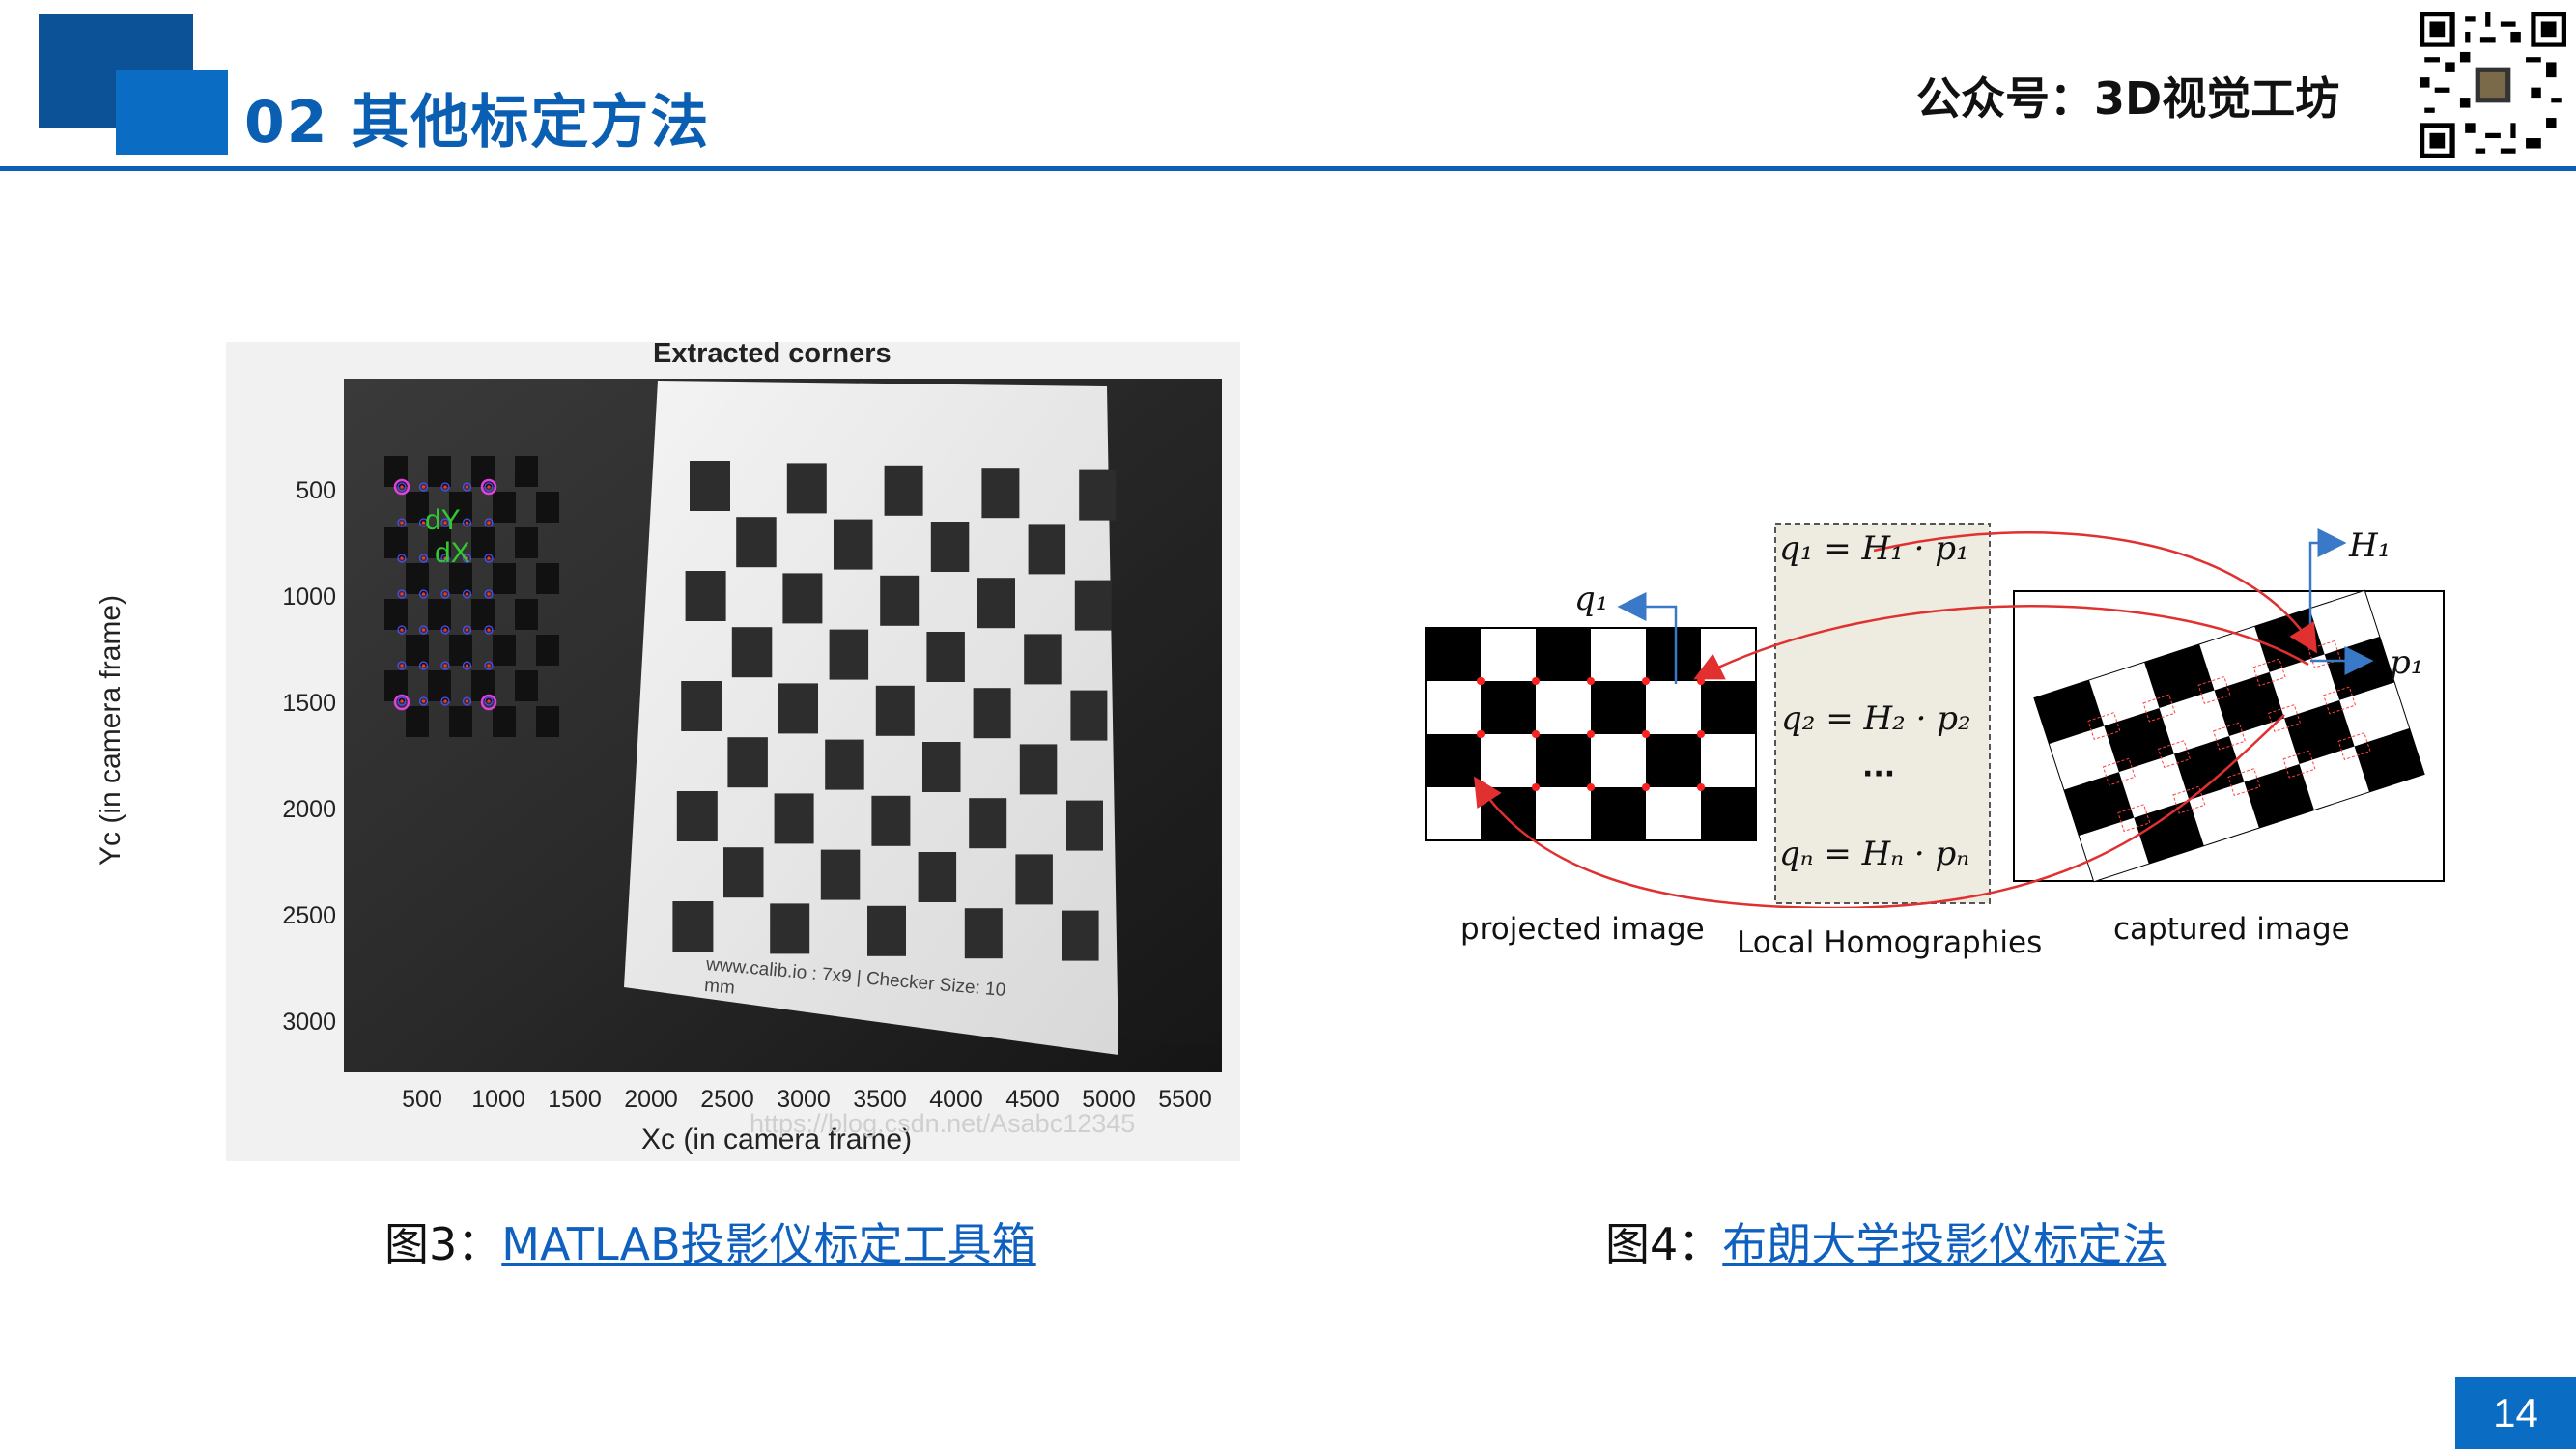 This screenshot has width=2576, height=1449. What do you see at coordinates (1591, 599) in the screenshot?
I see `q1-label: q₁` at bounding box center [1591, 599].